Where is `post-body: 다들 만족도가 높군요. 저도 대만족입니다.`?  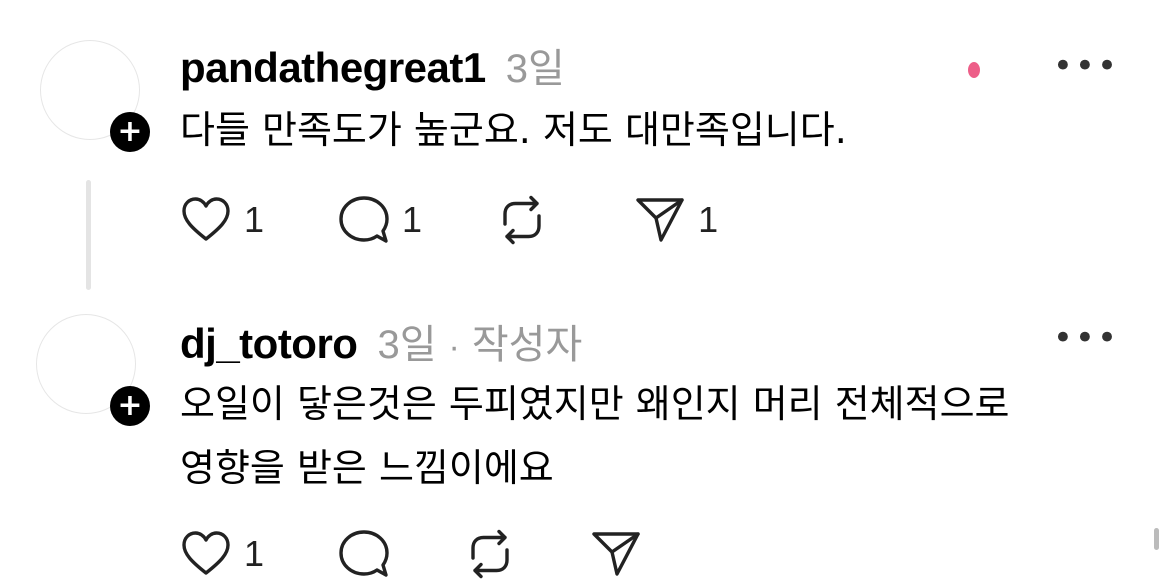 post-body: 다들 만족도가 높군요. 저도 대만족입니다. is located at coordinates (513, 130).